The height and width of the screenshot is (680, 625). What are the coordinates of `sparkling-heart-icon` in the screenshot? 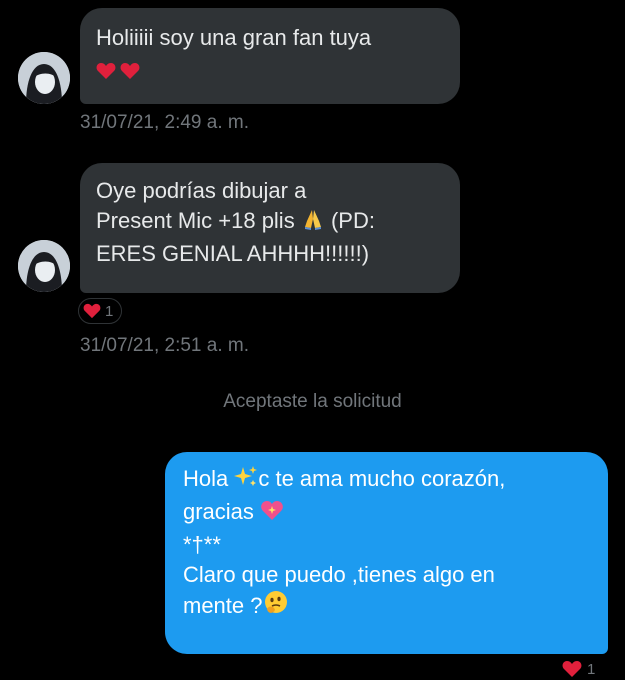 It's located at (272, 514).